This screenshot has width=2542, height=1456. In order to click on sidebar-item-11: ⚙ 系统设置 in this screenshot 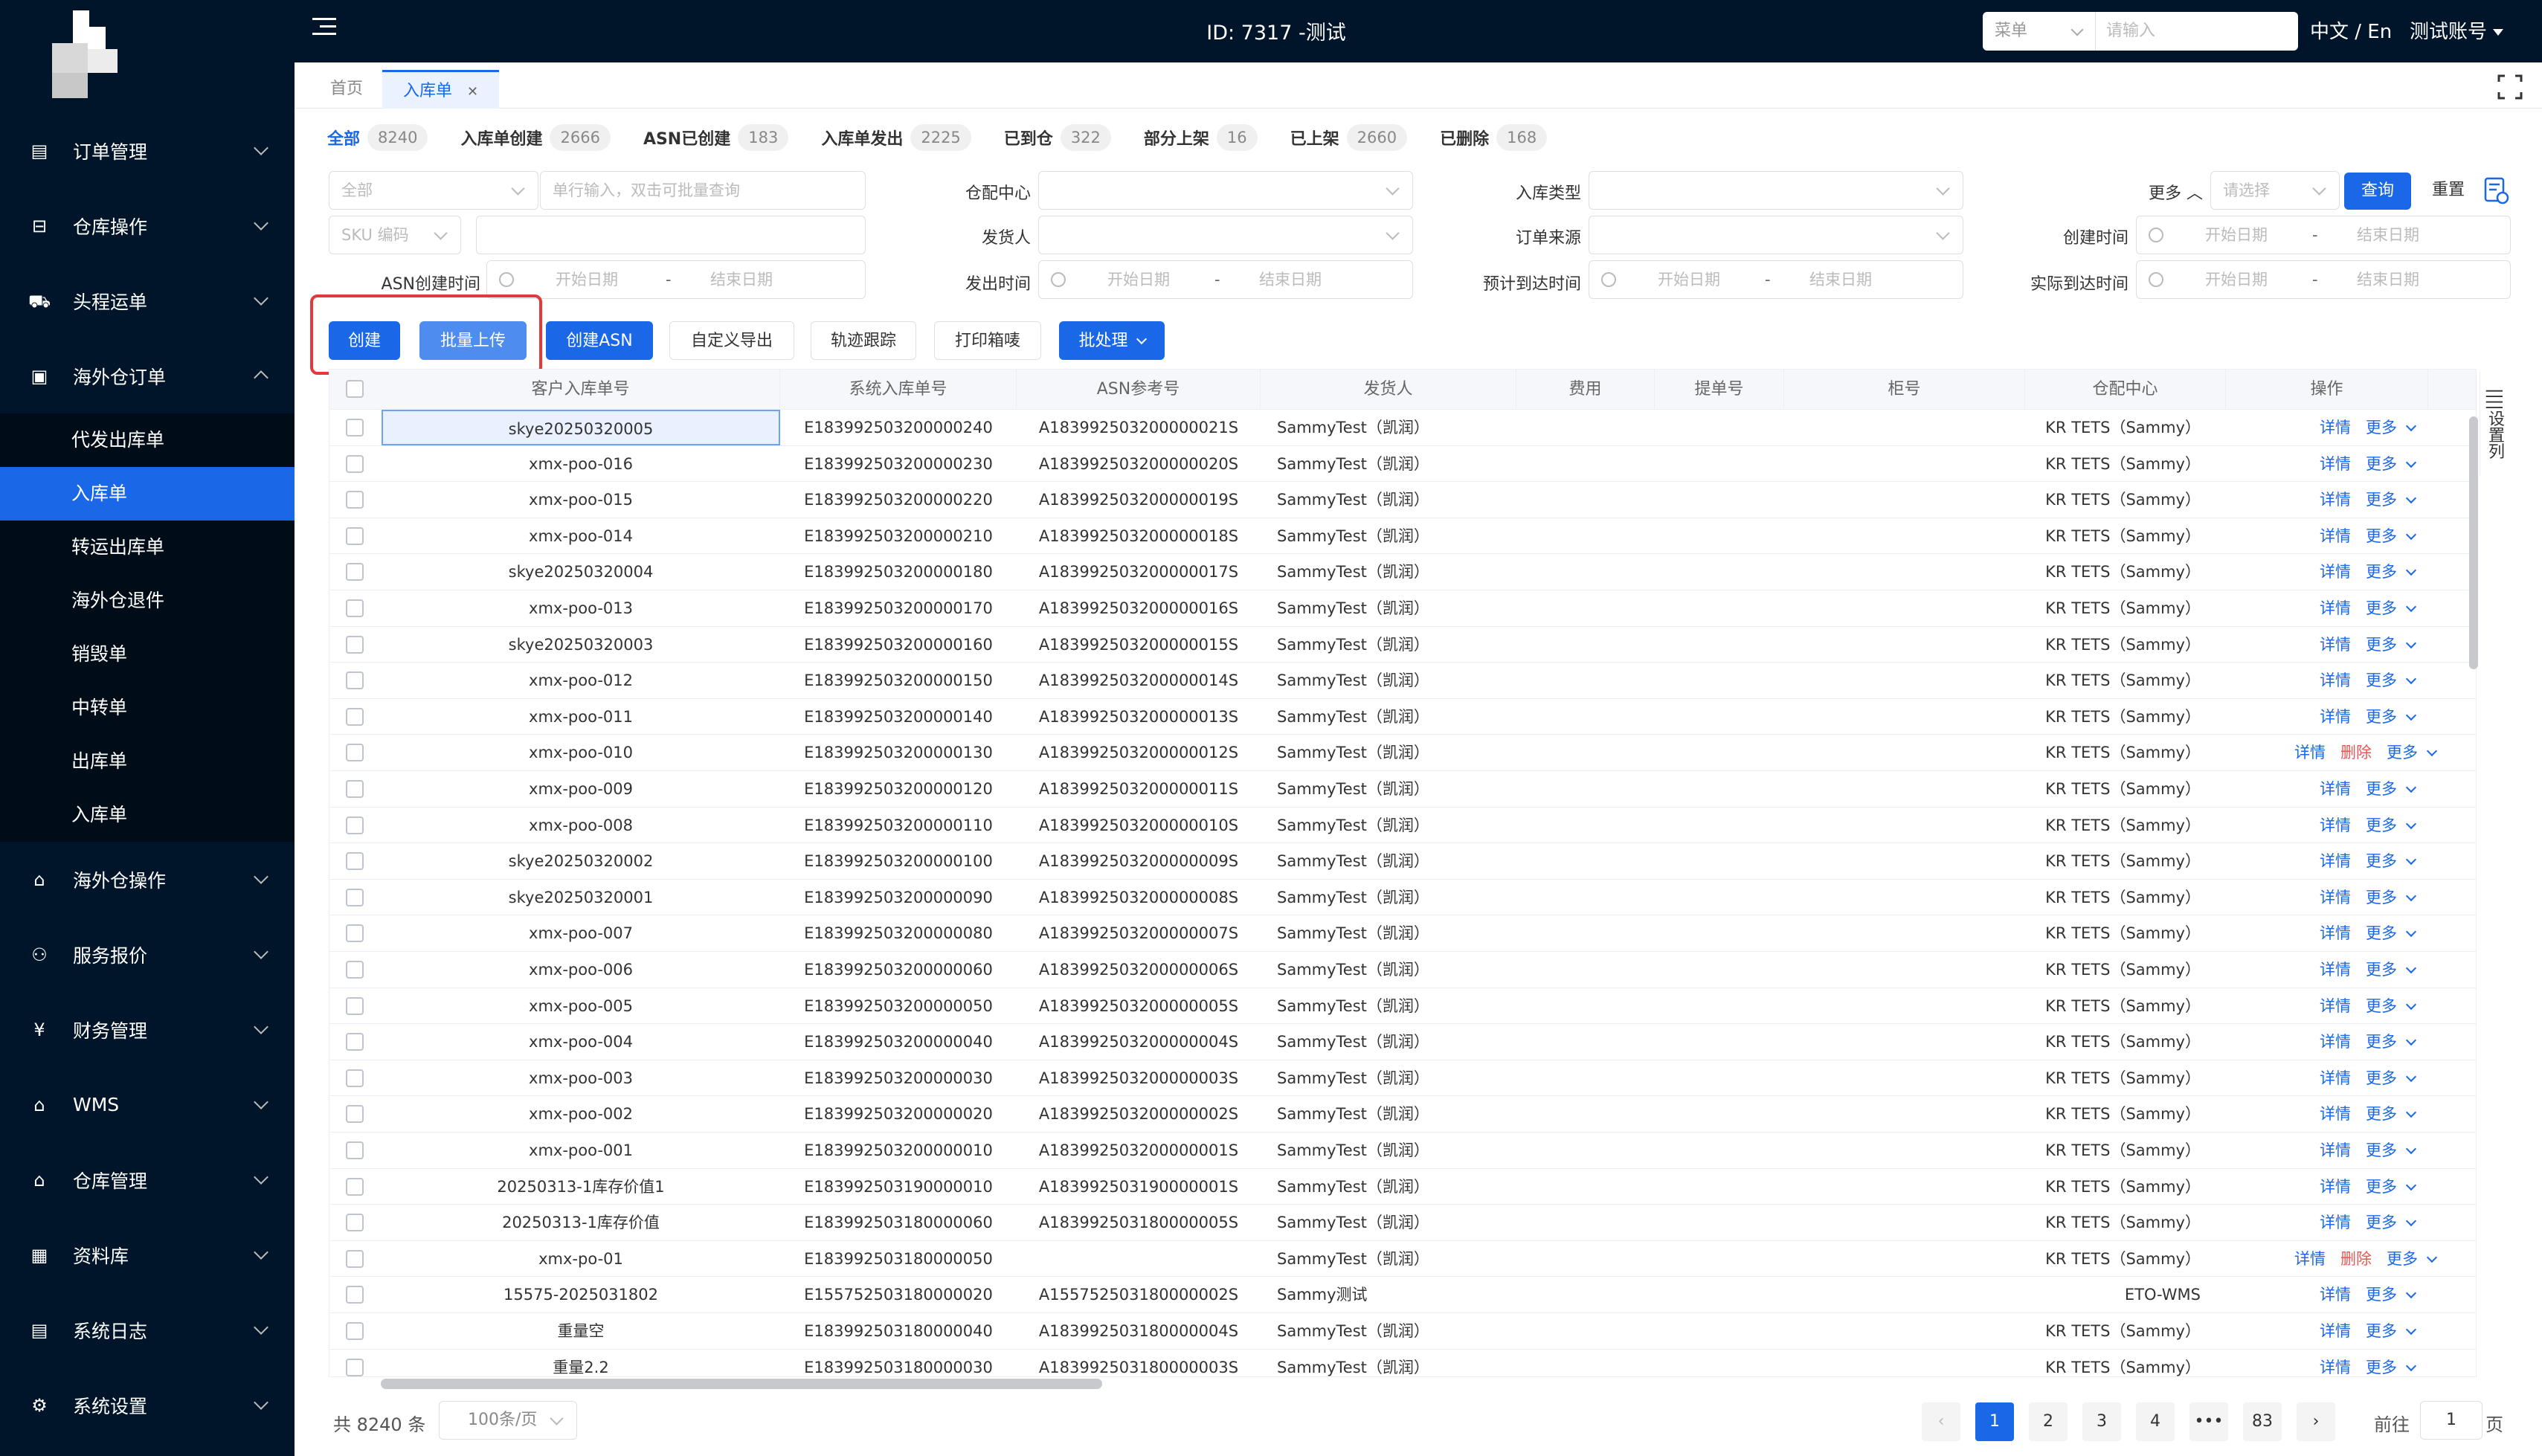, I will do `click(147, 1405)`.